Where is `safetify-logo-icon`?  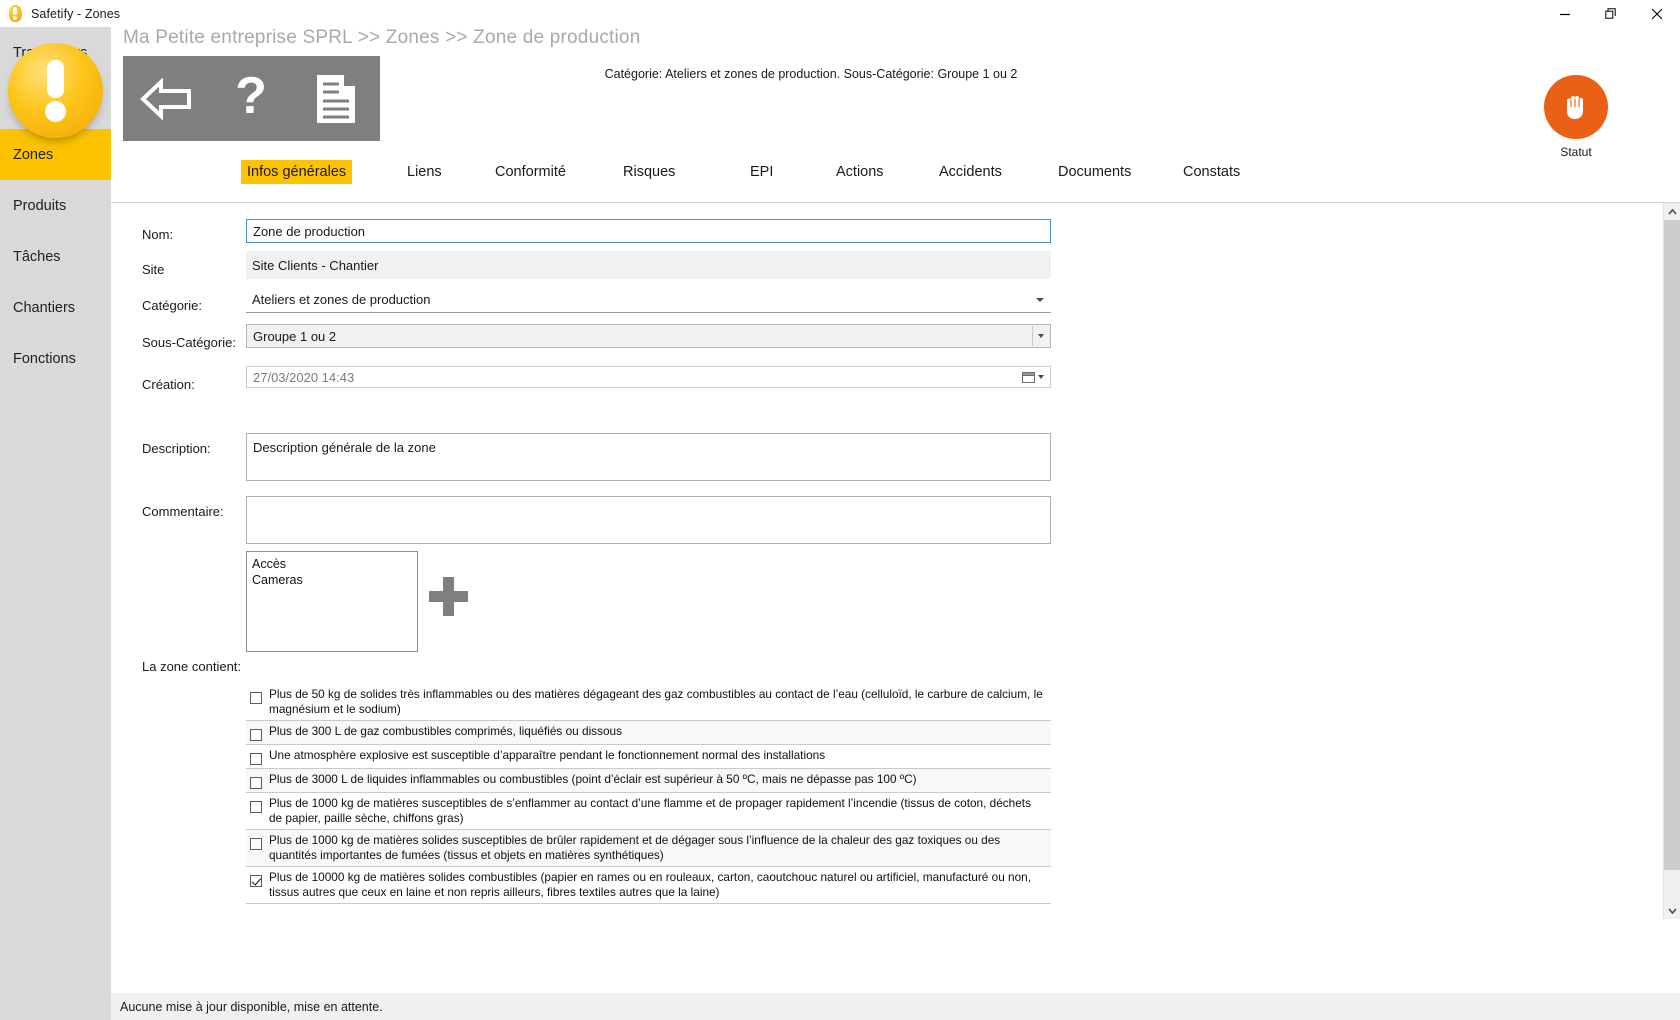
safetify-logo-icon is located at coordinates (15, 13).